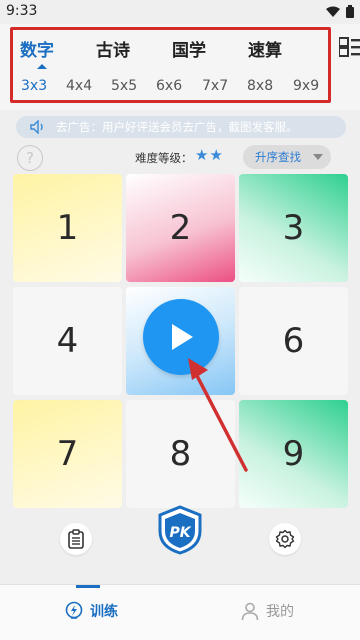 Image resolution: width=360 pixels, height=640 pixels. I want to click on category-tab-numbers: 数字, so click(37, 48).